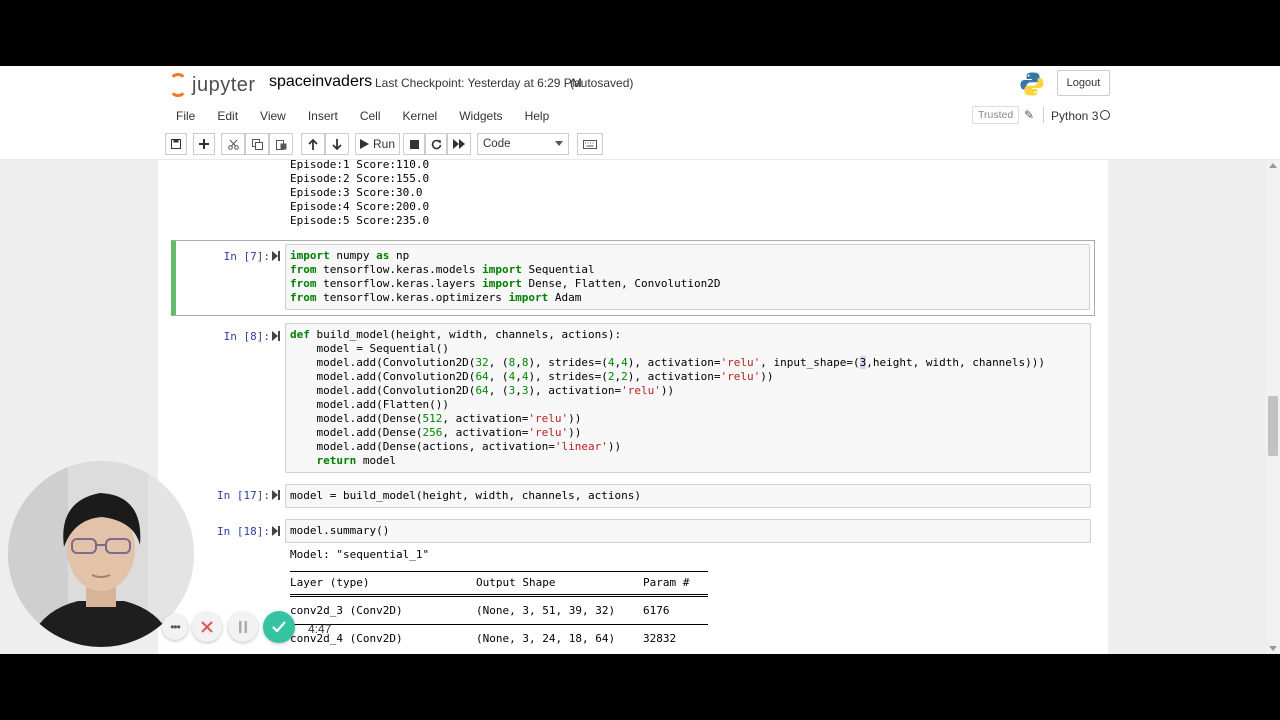 The image size is (1280, 720). What do you see at coordinates (175, 627) in the screenshot?
I see `more-options-button: •••` at bounding box center [175, 627].